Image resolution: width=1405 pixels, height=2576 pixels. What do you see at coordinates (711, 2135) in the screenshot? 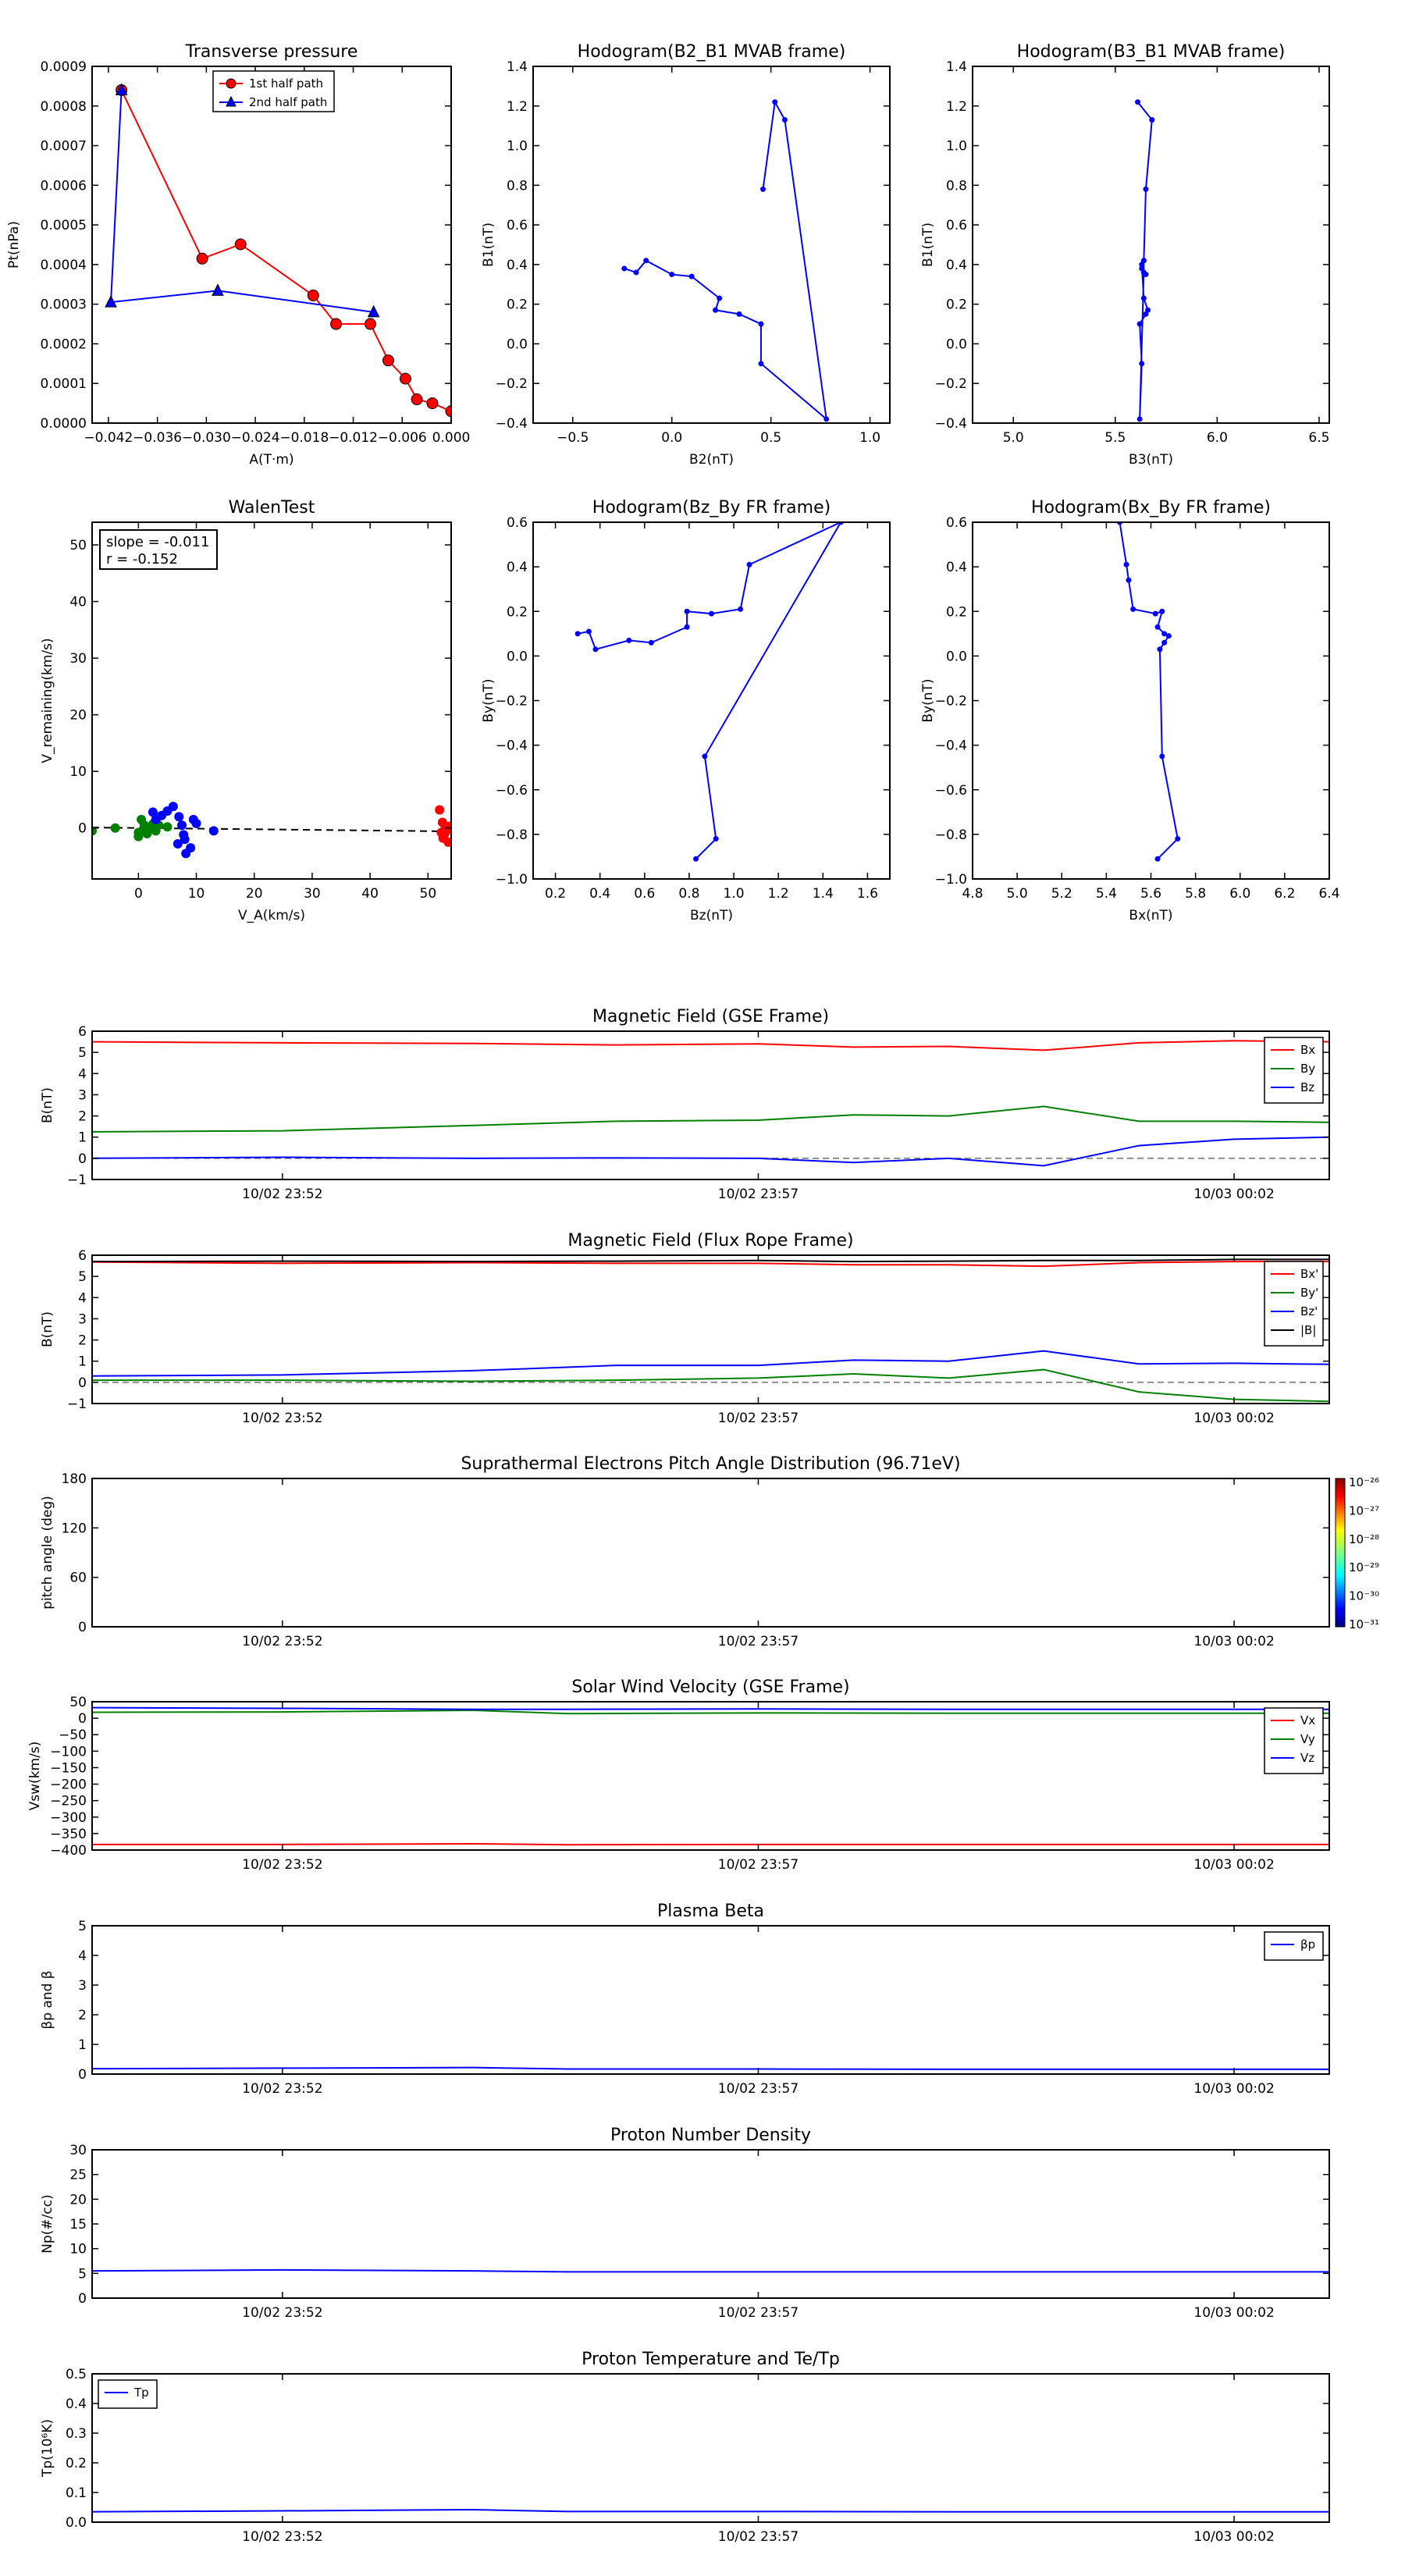
I see `chart-title: Proton Number Density` at bounding box center [711, 2135].